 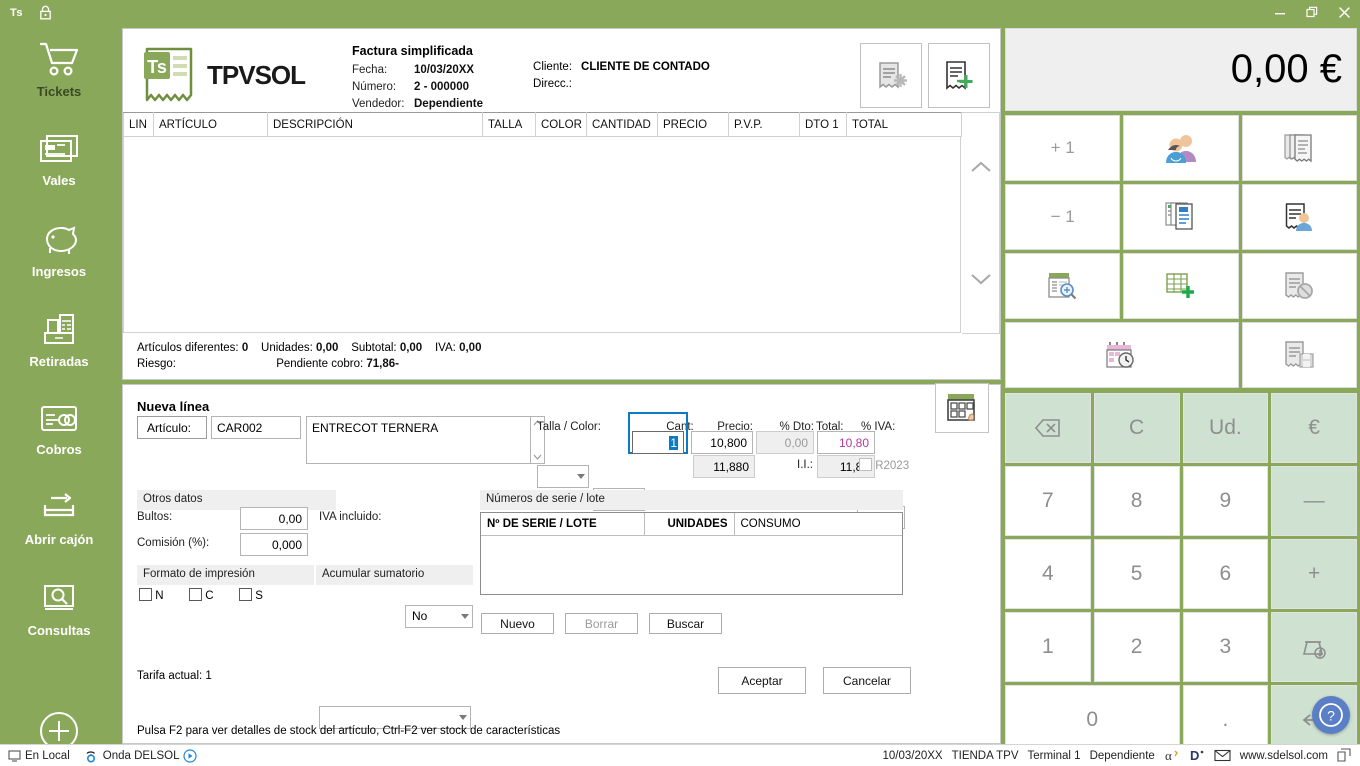 I want to click on formato-option-c: C, so click(x=201, y=595).